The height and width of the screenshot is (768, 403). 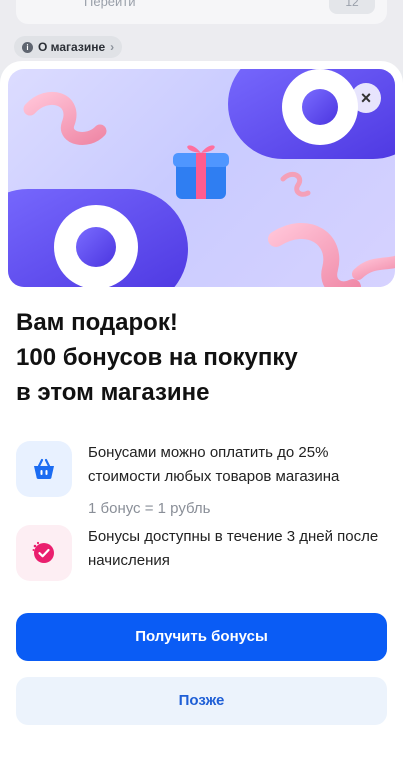 I want to click on close-button: ×, so click(x=366, y=98).